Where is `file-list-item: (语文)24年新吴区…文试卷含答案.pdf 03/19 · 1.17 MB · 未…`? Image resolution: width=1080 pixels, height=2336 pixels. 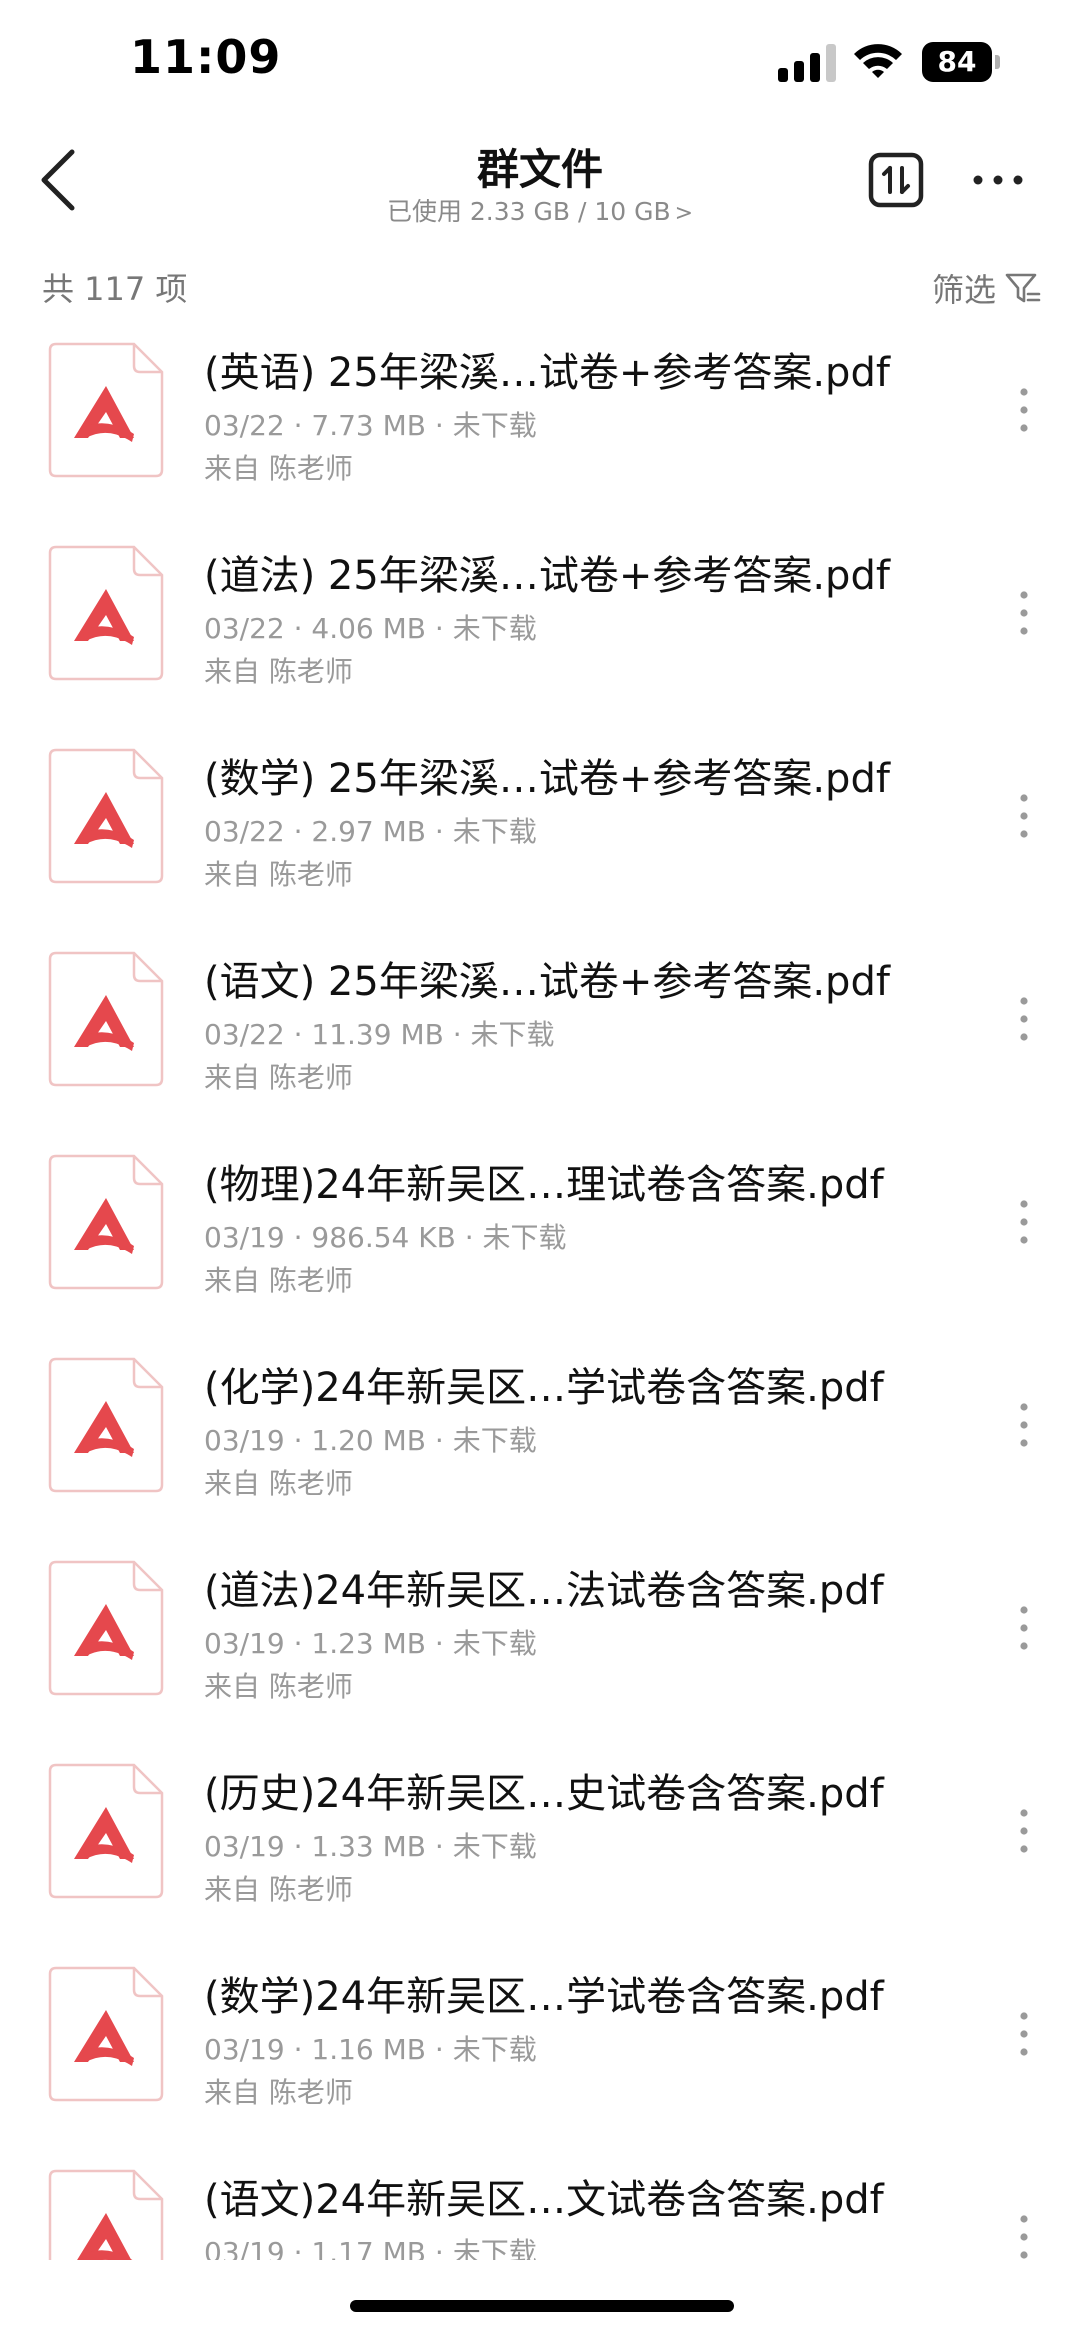
file-list-item: (语文)24年新吴区…文试卷含答案.pdf 03/19 · 1.17 MB · 未… is located at coordinates (540, 2208).